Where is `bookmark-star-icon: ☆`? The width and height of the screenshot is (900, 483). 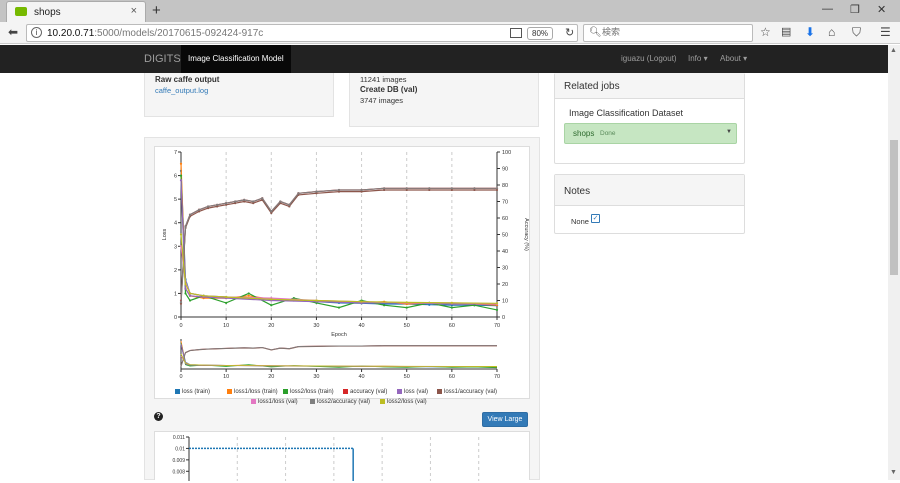 bookmark-star-icon: ☆ is located at coordinates (765, 32).